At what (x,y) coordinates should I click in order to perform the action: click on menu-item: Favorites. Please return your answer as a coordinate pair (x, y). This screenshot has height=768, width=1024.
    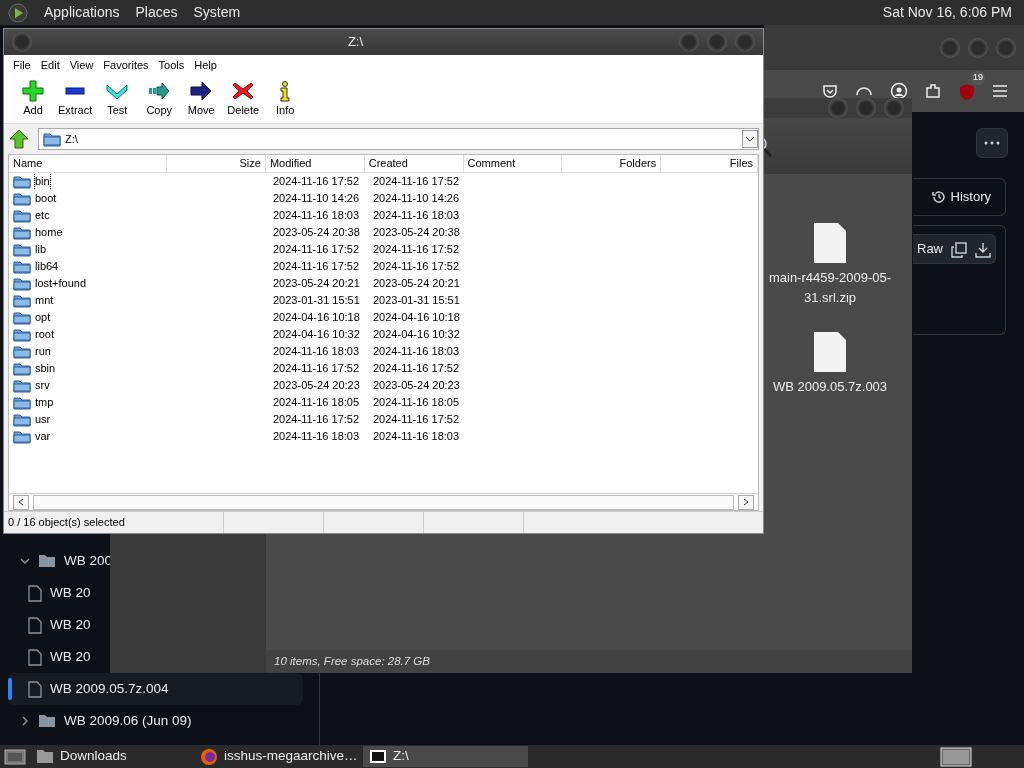
    Looking at the image, I should click on (126, 65).